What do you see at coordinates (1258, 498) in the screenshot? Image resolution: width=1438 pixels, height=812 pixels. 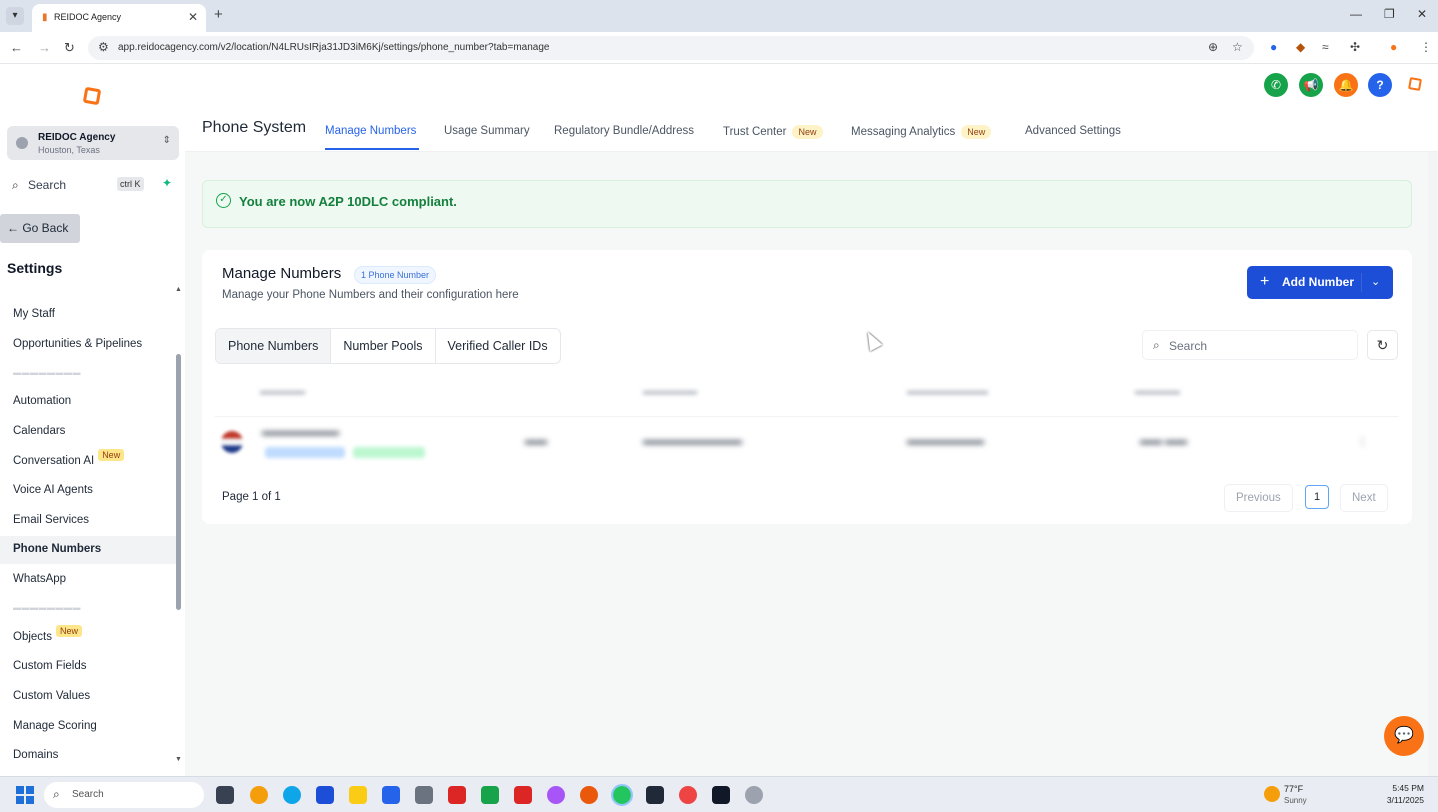 I see `previous-page-button: Previous` at bounding box center [1258, 498].